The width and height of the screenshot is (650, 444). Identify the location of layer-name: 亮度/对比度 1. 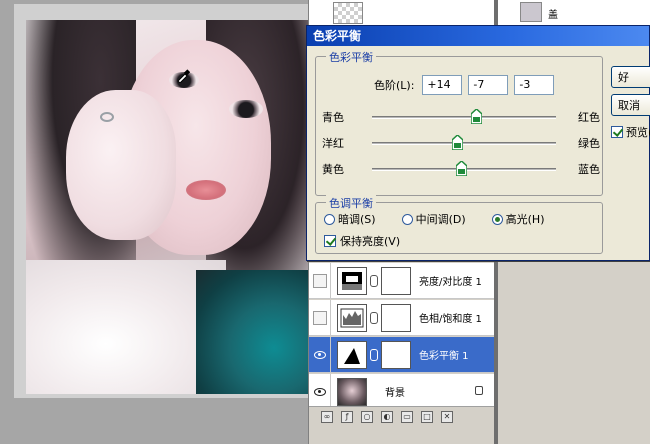
(450, 282).